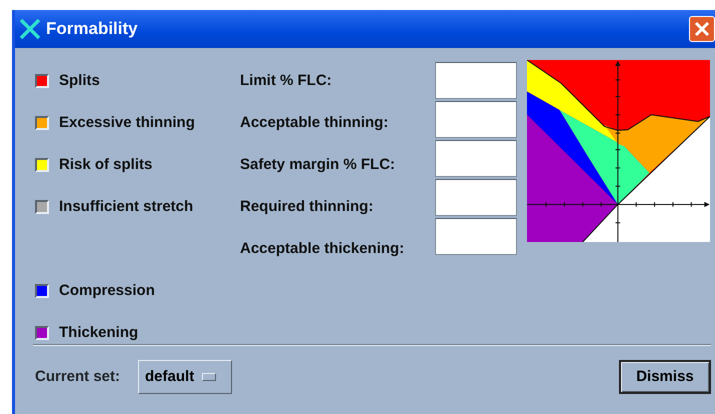 This screenshot has height=414, width=715. I want to click on close-button, so click(702, 29).